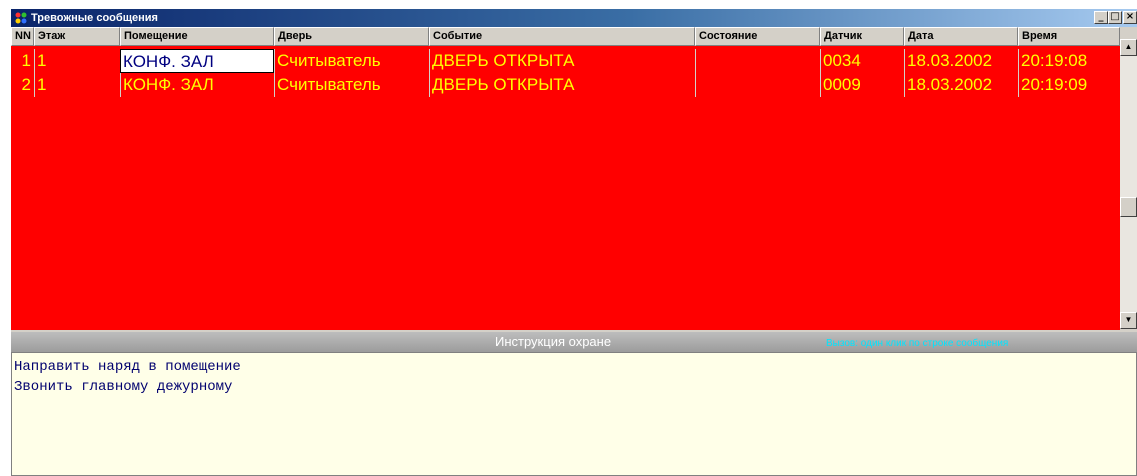  Describe the element at coordinates (351, 36) in the screenshot. I see `column-header-door: Дверь` at that location.